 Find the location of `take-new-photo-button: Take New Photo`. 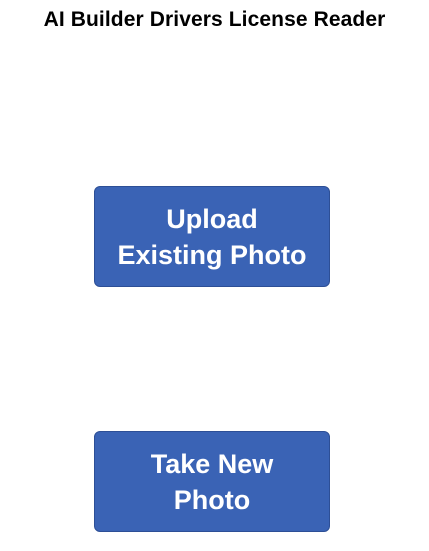

take-new-photo-button: Take New Photo is located at coordinates (212, 481).